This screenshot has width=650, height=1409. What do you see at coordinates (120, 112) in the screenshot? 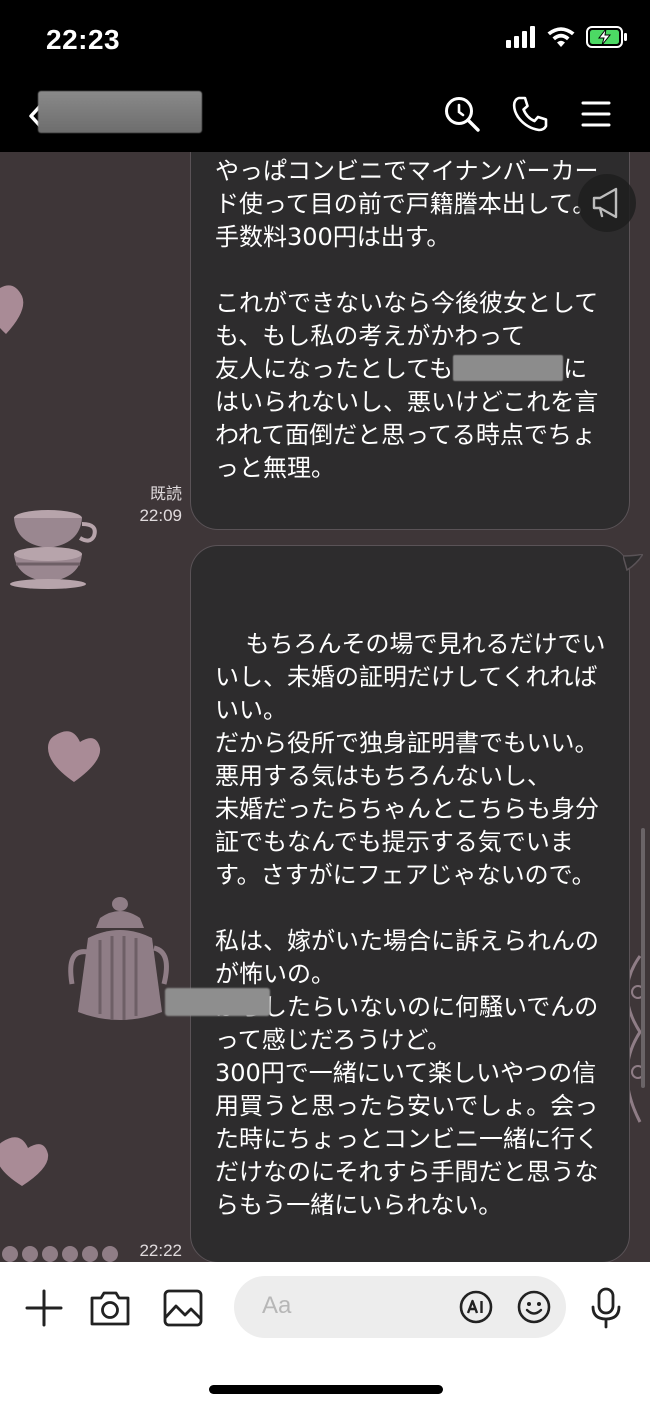
I see `contact-name-redacted` at bounding box center [120, 112].